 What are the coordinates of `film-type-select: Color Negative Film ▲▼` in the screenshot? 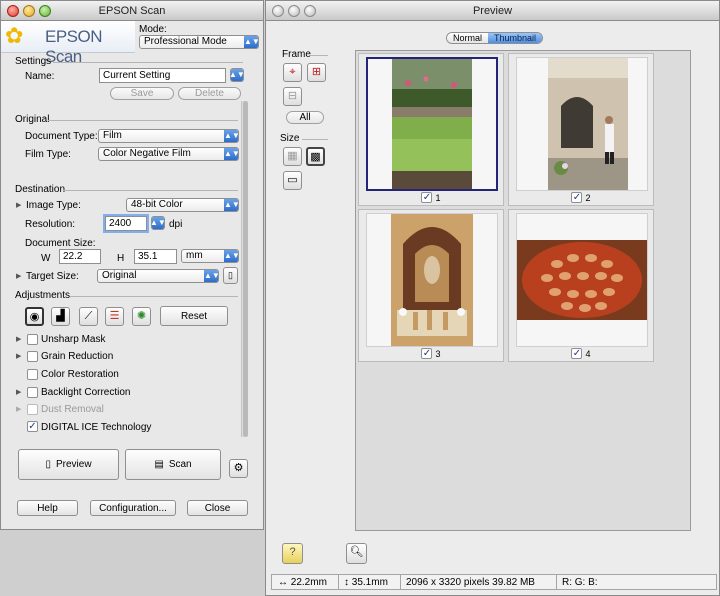 It's located at (168, 154).